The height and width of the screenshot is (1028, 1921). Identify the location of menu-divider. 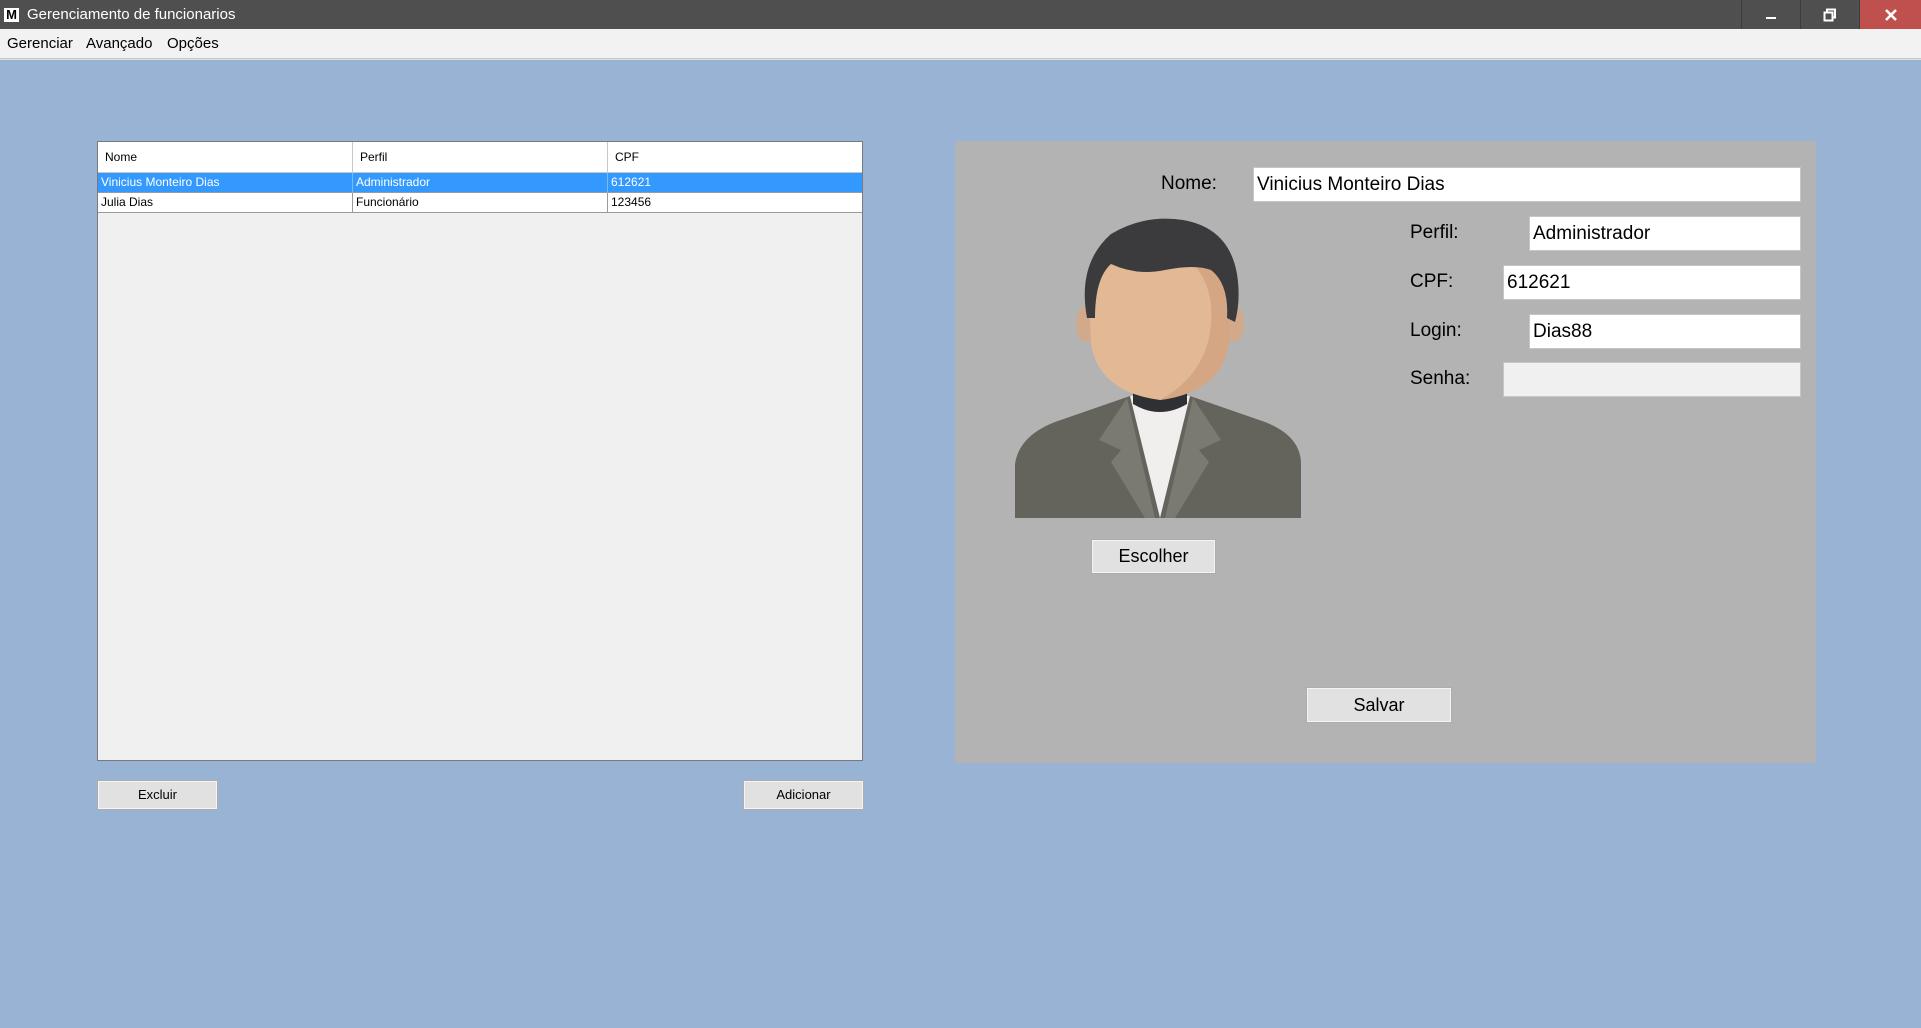
(960, 59).